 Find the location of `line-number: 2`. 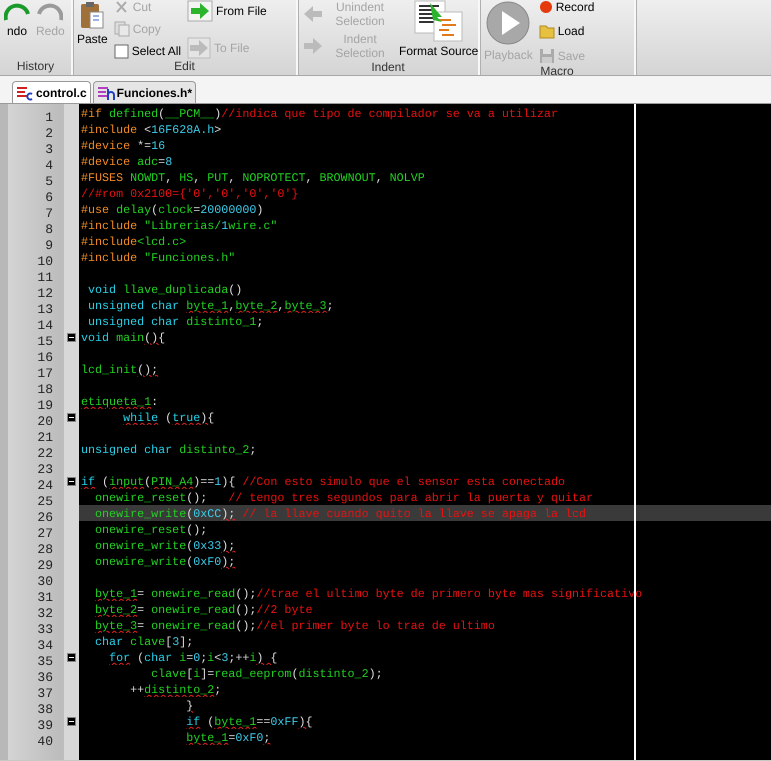

line-number: 2 is located at coordinates (49, 133).